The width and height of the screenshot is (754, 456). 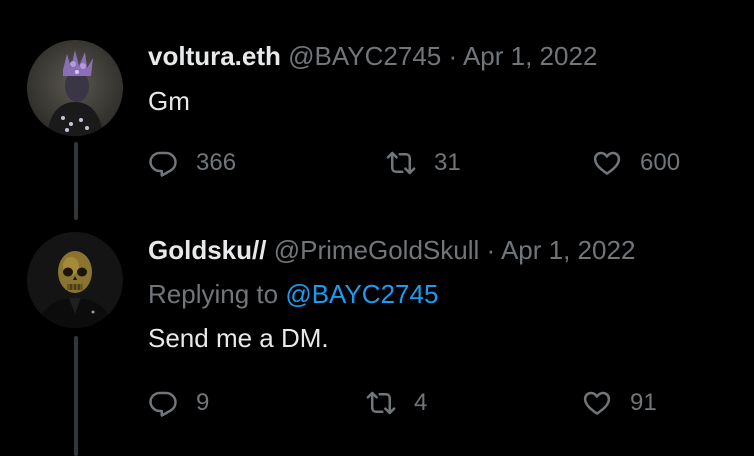 I want to click on retweet-count: 4, so click(x=421, y=402).